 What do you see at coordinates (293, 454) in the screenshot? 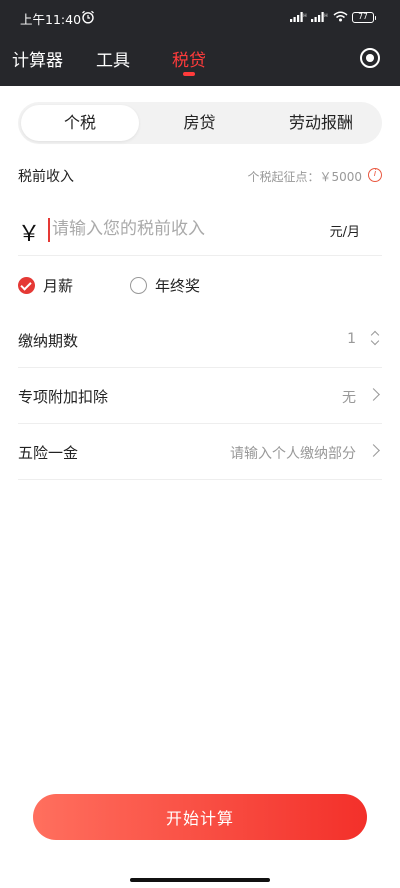
I see `social-insurance-placeholder: 请输入个人缴纳部分` at bounding box center [293, 454].